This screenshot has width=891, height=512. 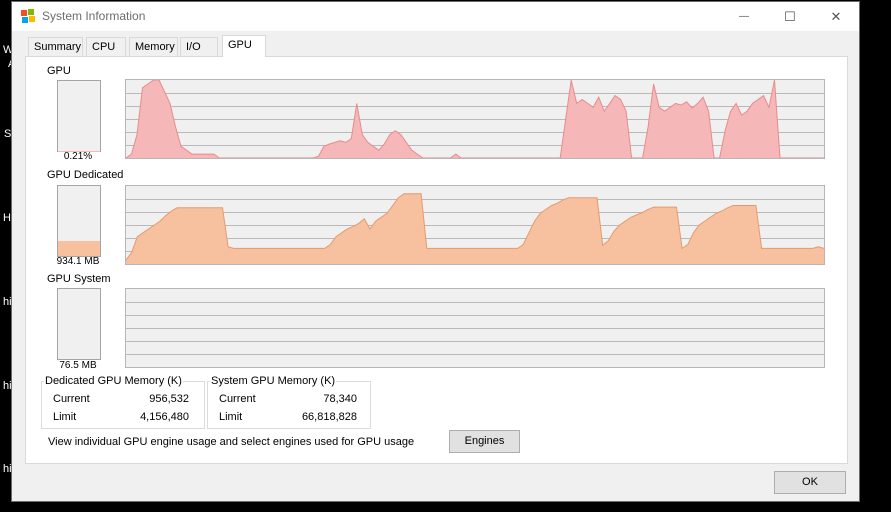 I want to click on gpu-dedicated-graph, so click(x=475, y=225).